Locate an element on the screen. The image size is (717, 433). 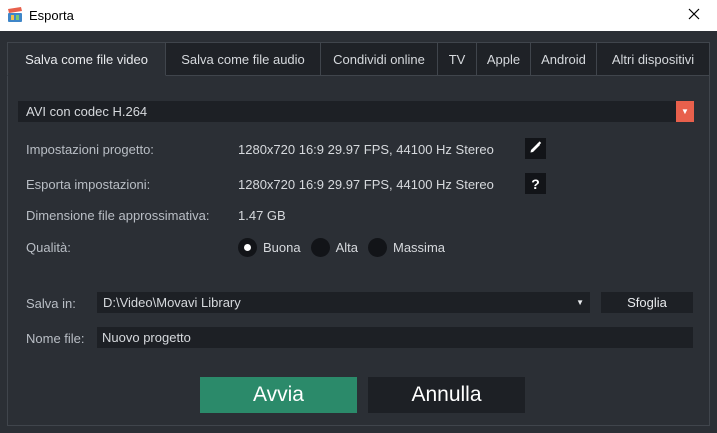
edit-project-settings-button is located at coordinates (535, 148).